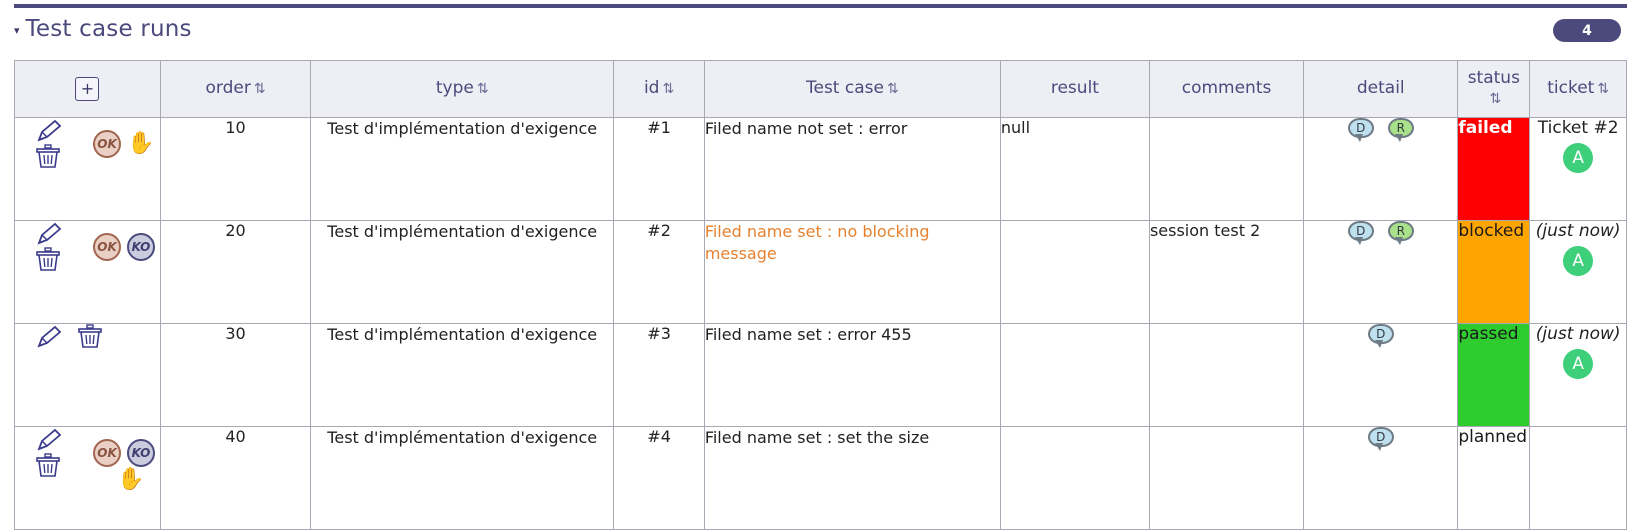 This screenshot has width=1641, height=530. Describe the element at coordinates (235, 169) in the screenshot. I see `order-cell: 10` at that location.